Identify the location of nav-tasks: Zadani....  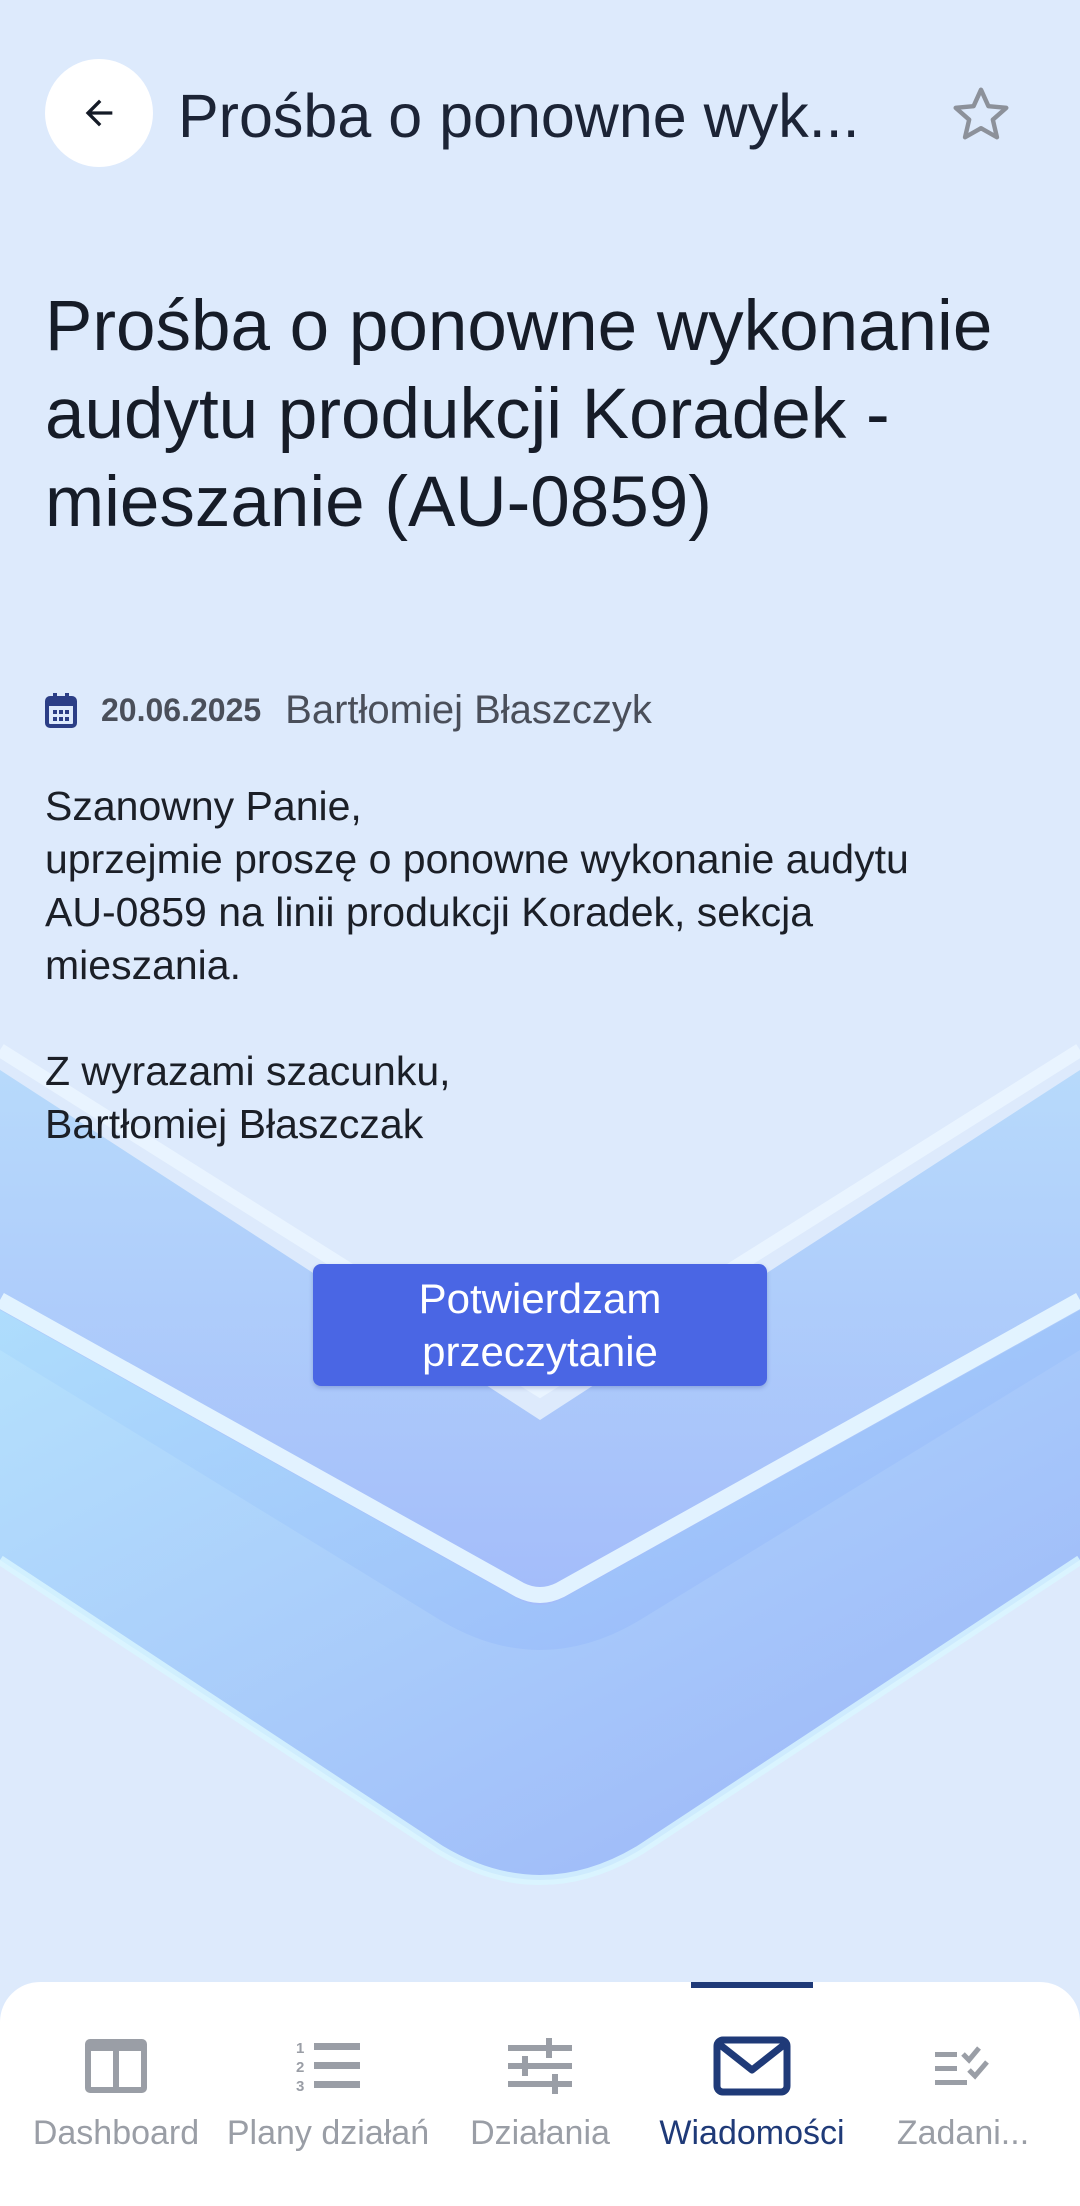
(963, 2094).